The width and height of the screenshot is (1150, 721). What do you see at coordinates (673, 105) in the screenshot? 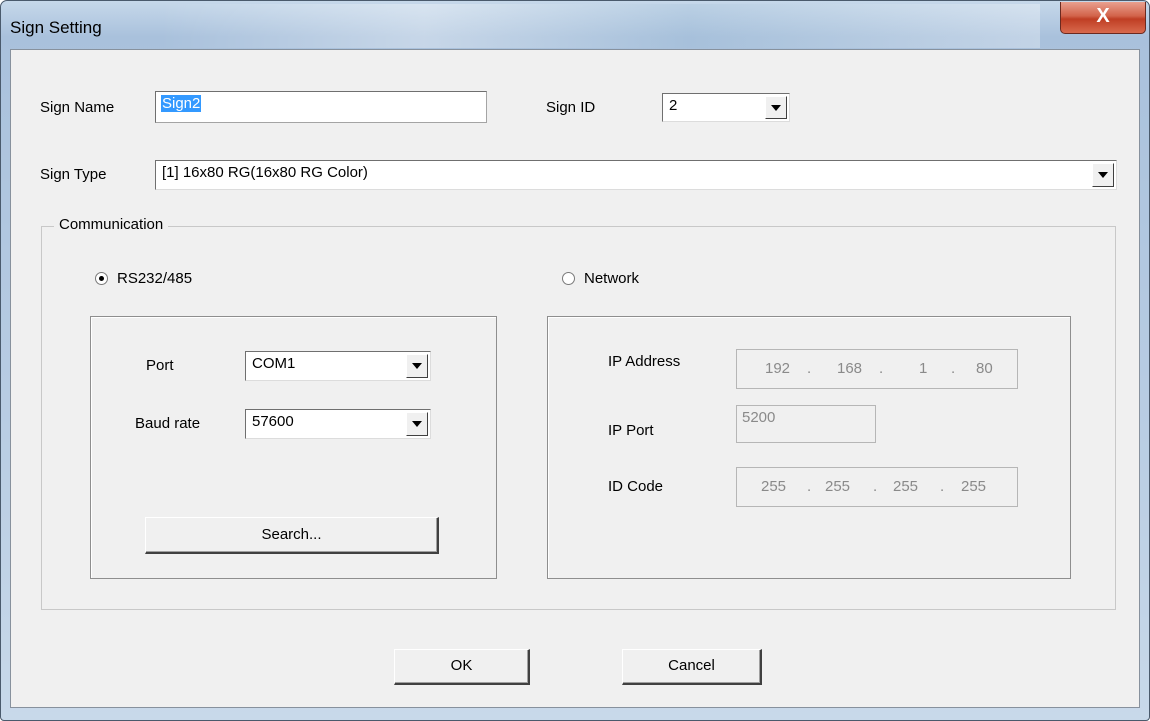
I see `sign-id-value: 2` at bounding box center [673, 105].